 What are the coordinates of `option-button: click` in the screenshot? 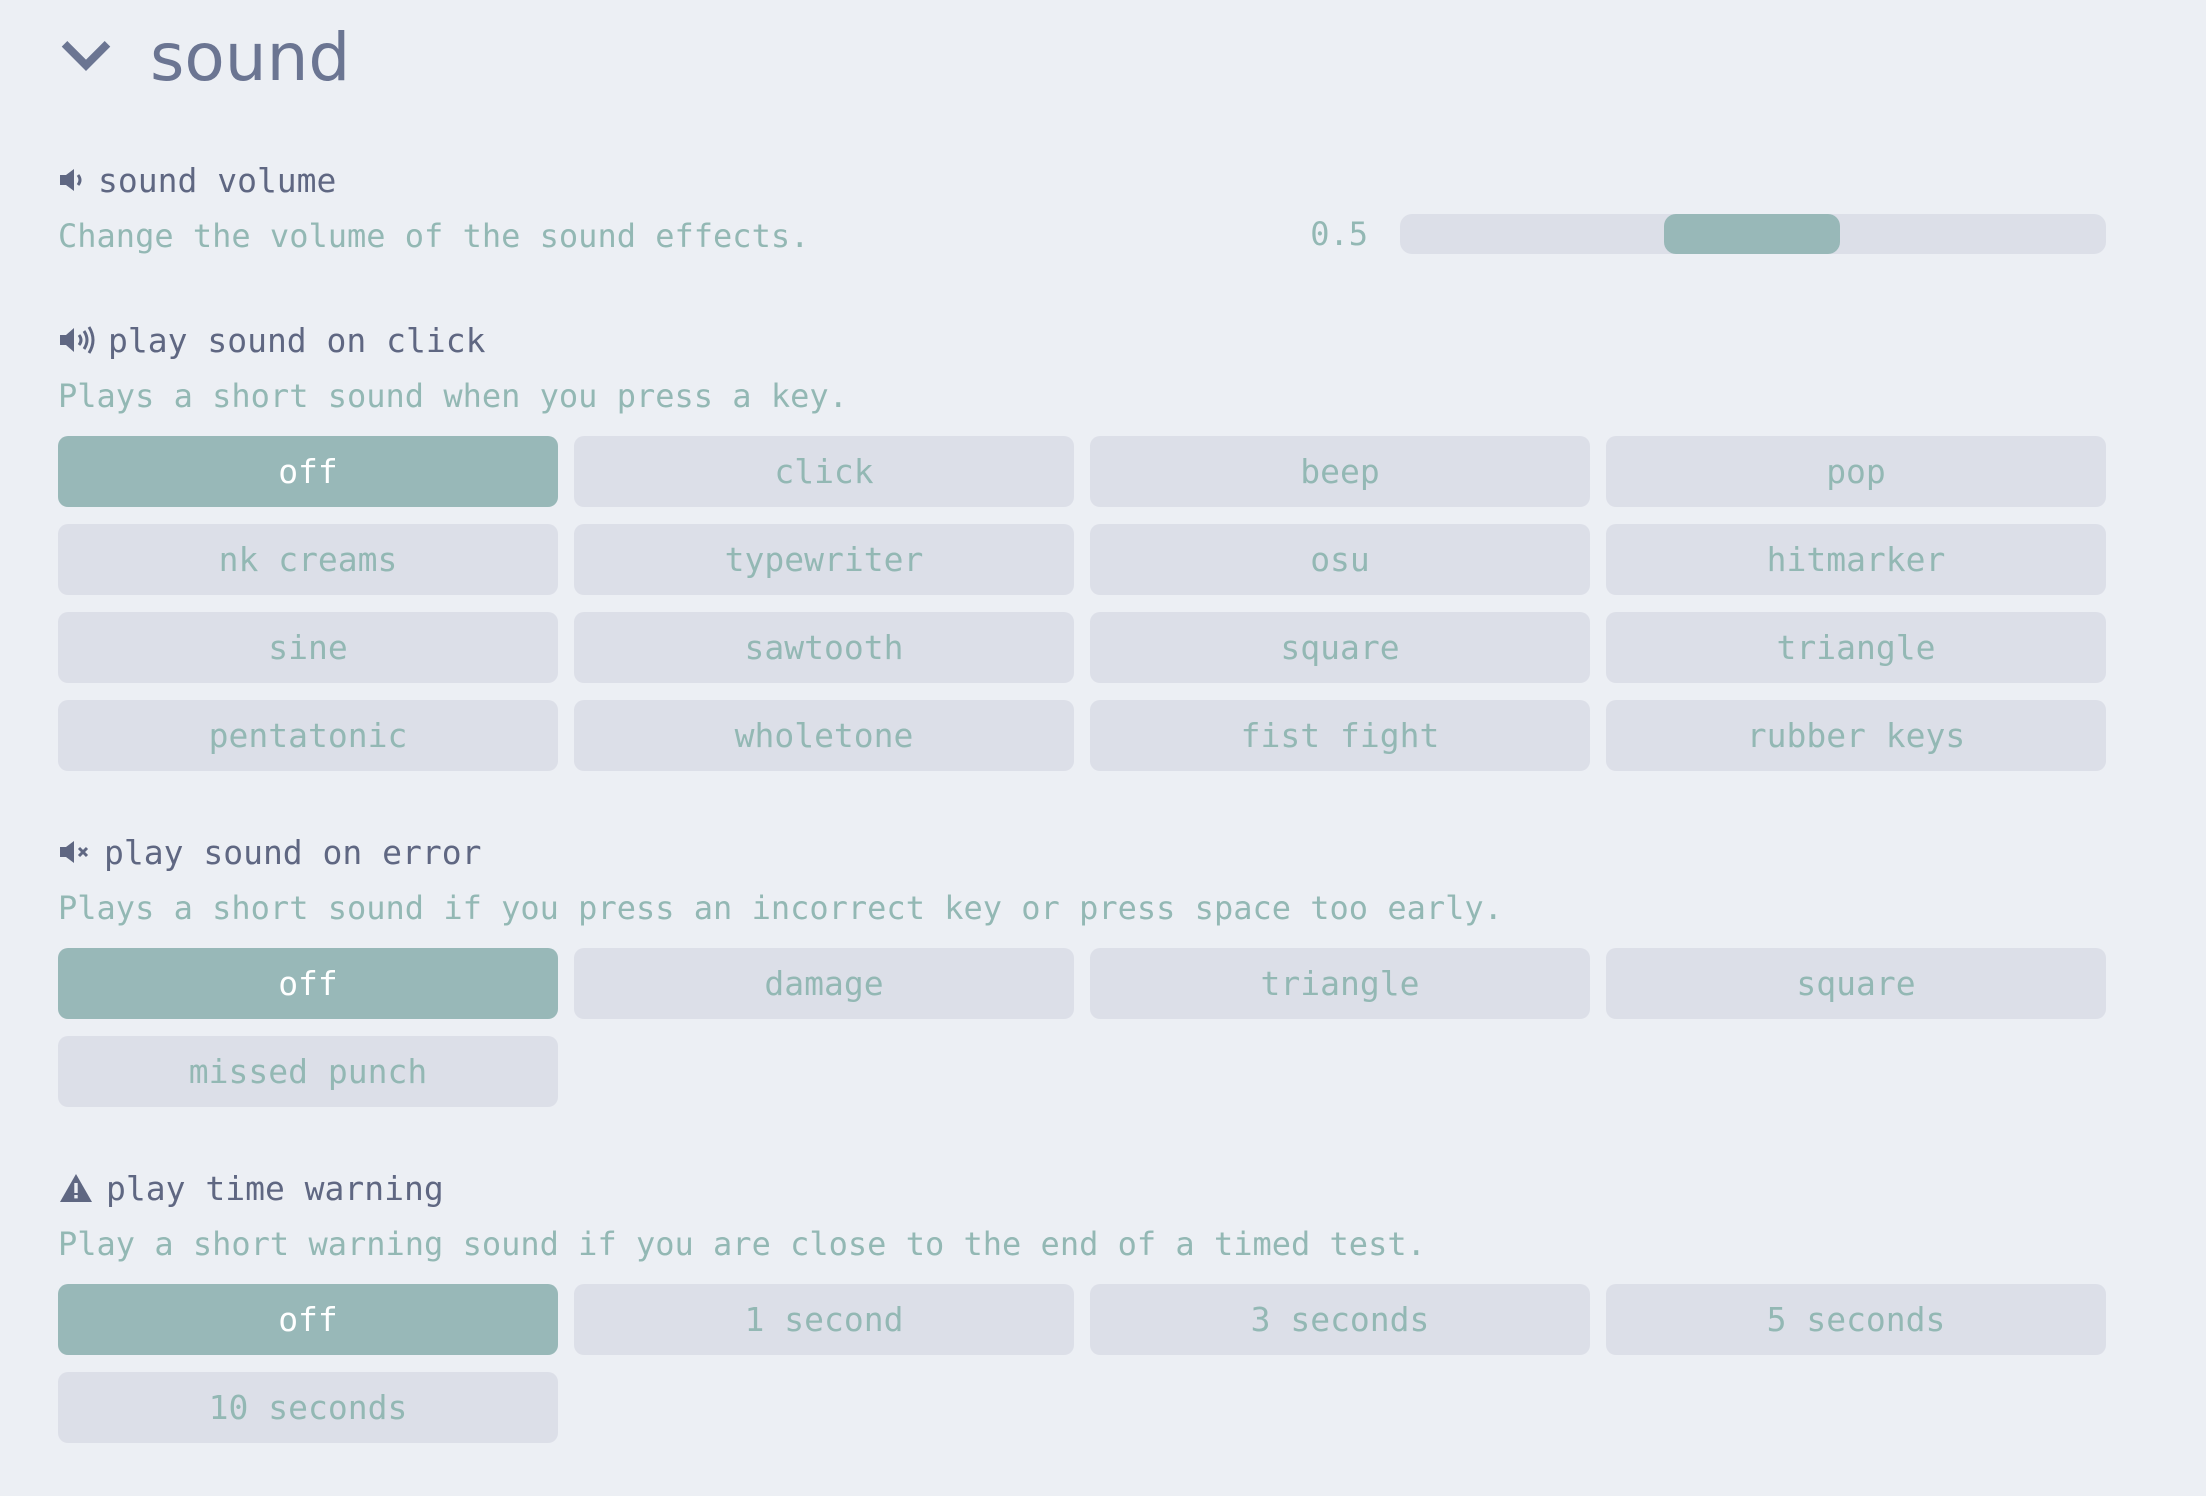 It's located at (824, 471).